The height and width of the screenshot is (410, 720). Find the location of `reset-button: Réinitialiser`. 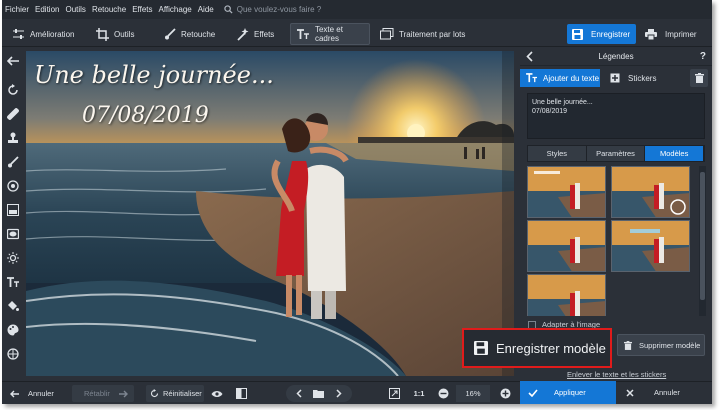

reset-button: Réinitialiser is located at coordinates (175, 393).